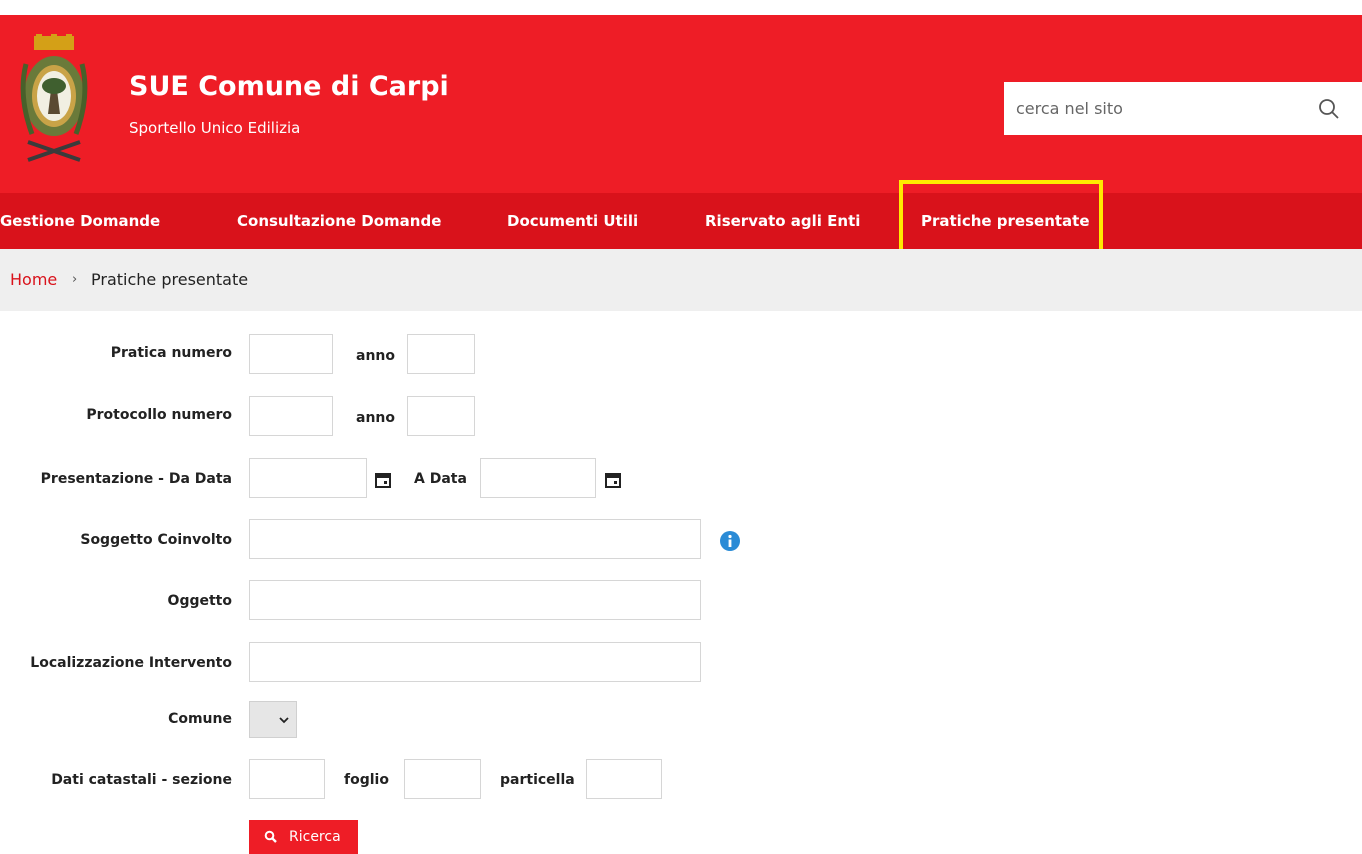 The width and height of the screenshot is (1362, 854). Describe the element at coordinates (159, 415) in the screenshot. I see `label-protocollo-numero: Protocollo numero` at that location.